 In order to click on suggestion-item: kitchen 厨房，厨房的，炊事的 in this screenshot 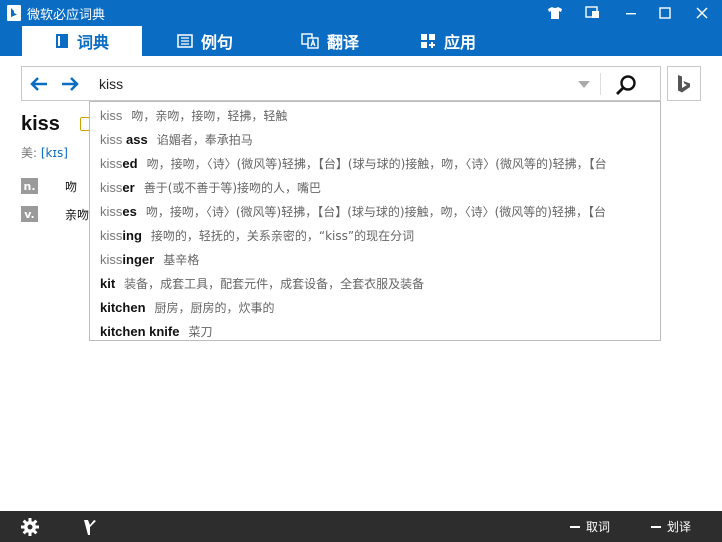, I will do `click(187, 307)`.